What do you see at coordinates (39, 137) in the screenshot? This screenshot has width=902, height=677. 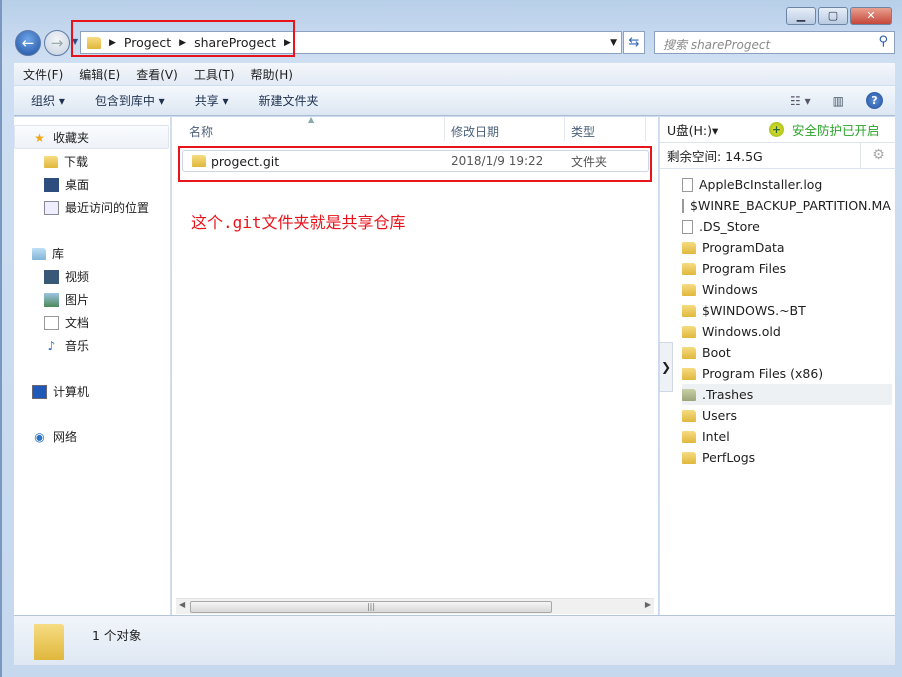 I see `star-icon: ★` at bounding box center [39, 137].